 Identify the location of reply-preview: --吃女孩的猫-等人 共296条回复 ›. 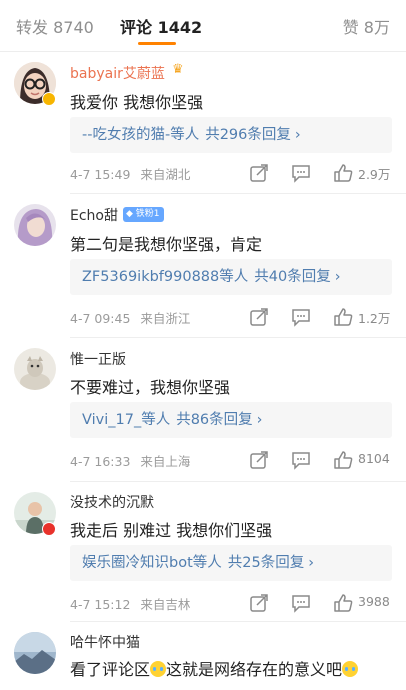
(231, 135).